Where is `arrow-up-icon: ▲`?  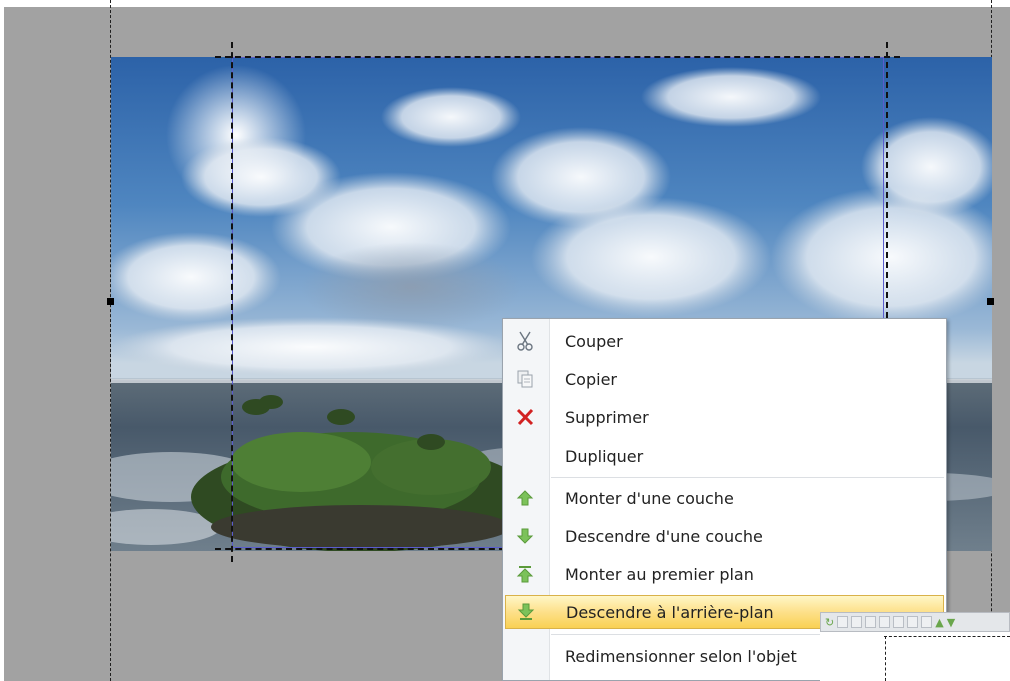
arrow-up-icon: ▲ is located at coordinates (939, 622).